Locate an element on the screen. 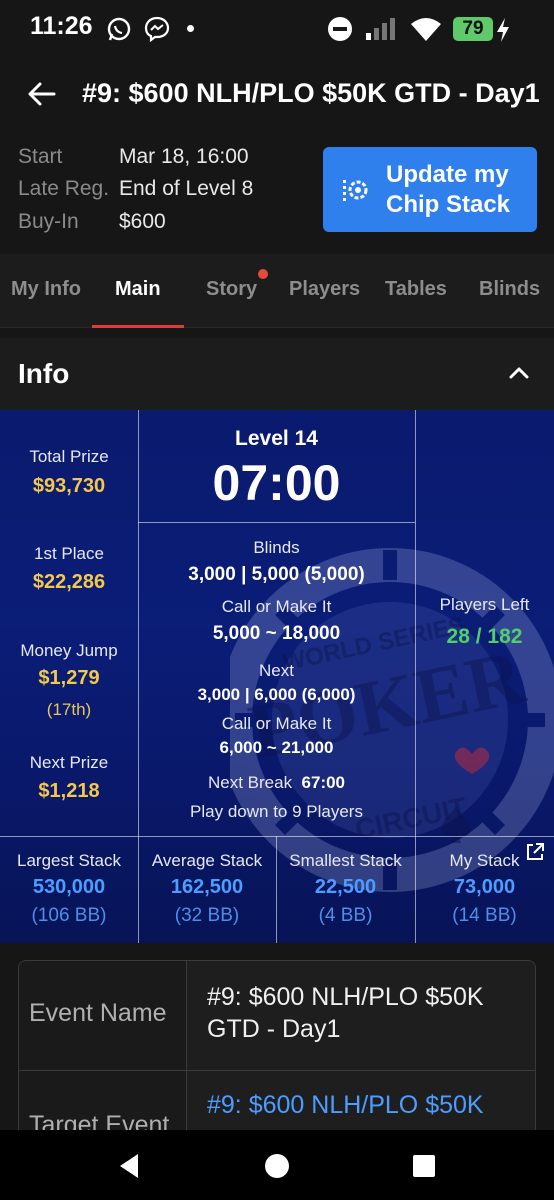  money-jump-place: (17th) is located at coordinates (69, 709).